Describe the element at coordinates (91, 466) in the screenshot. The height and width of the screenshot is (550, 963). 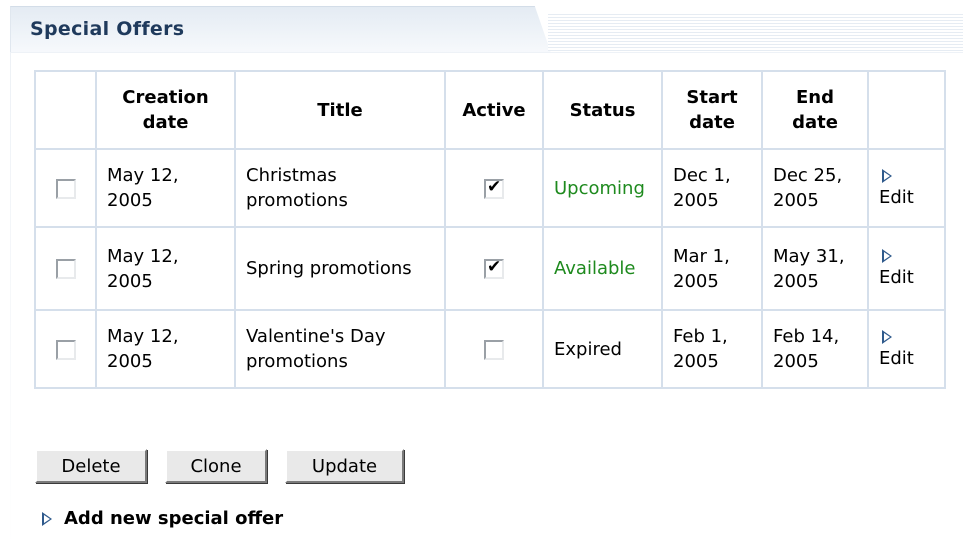
I see `delete-button: Delete` at that location.